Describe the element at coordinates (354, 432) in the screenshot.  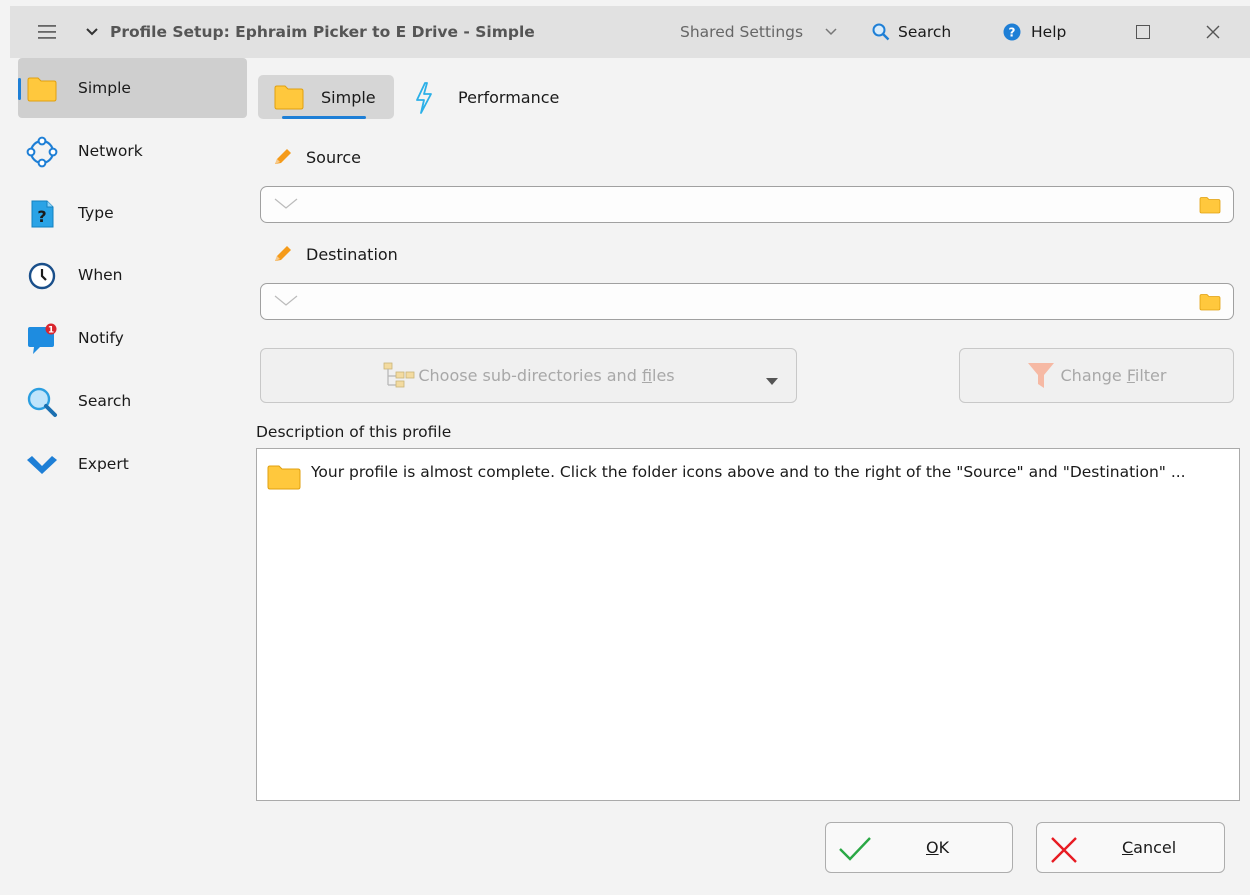
I see `description-label: Description of this profile` at that location.